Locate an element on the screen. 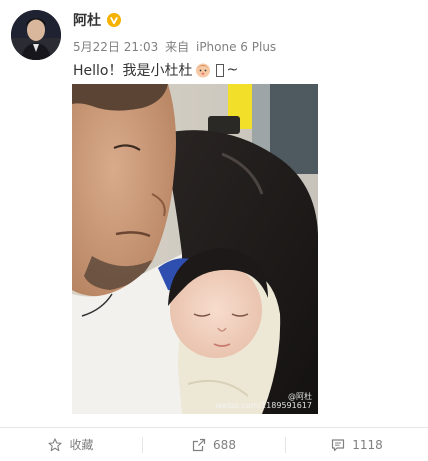 This screenshot has width=428, height=461. repost-button: 688 is located at coordinates (214, 444).